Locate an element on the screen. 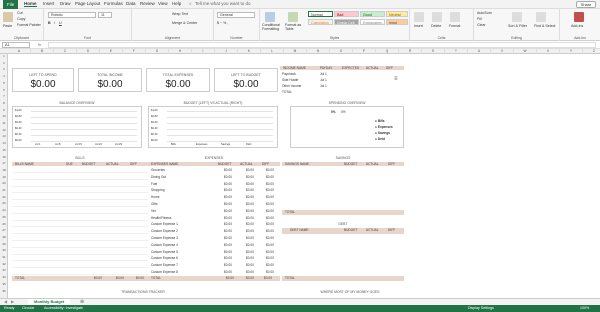 This screenshot has height=312, width=600. row-header: 25 is located at coordinates (4, 217).